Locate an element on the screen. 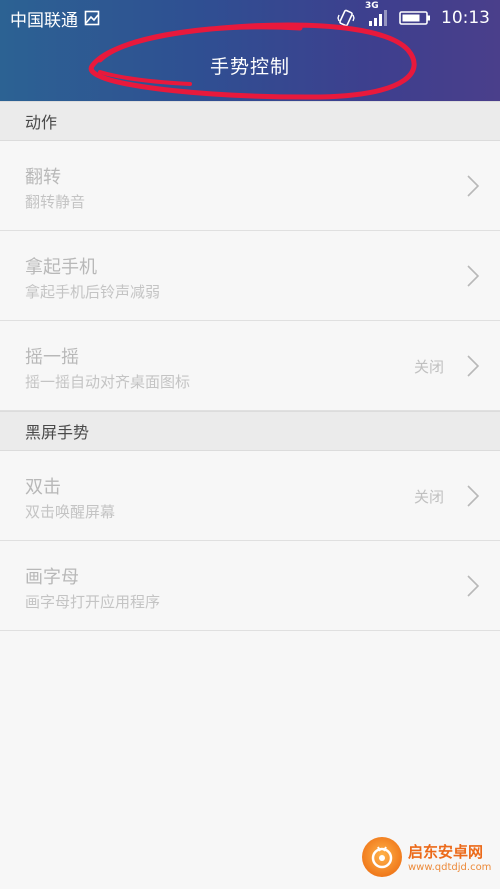 This screenshot has width=500, height=889. item-title: 摇一摇 is located at coordinates (52, 357).